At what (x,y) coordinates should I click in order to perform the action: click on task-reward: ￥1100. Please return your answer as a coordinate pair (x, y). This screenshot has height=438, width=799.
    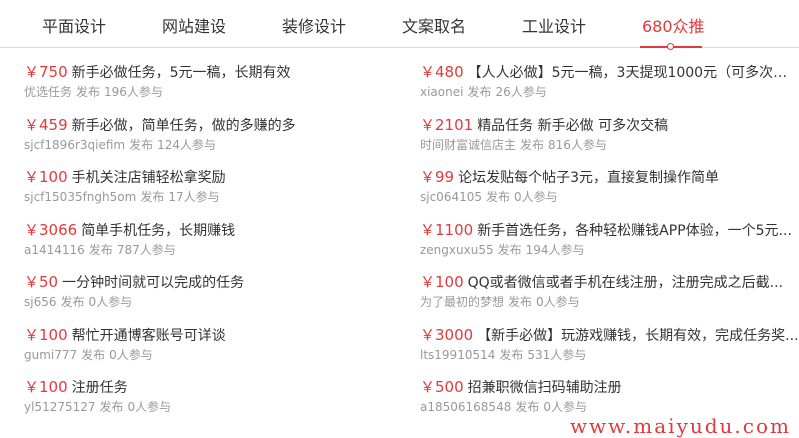
    Looking at the image, I should click on (447, 229).